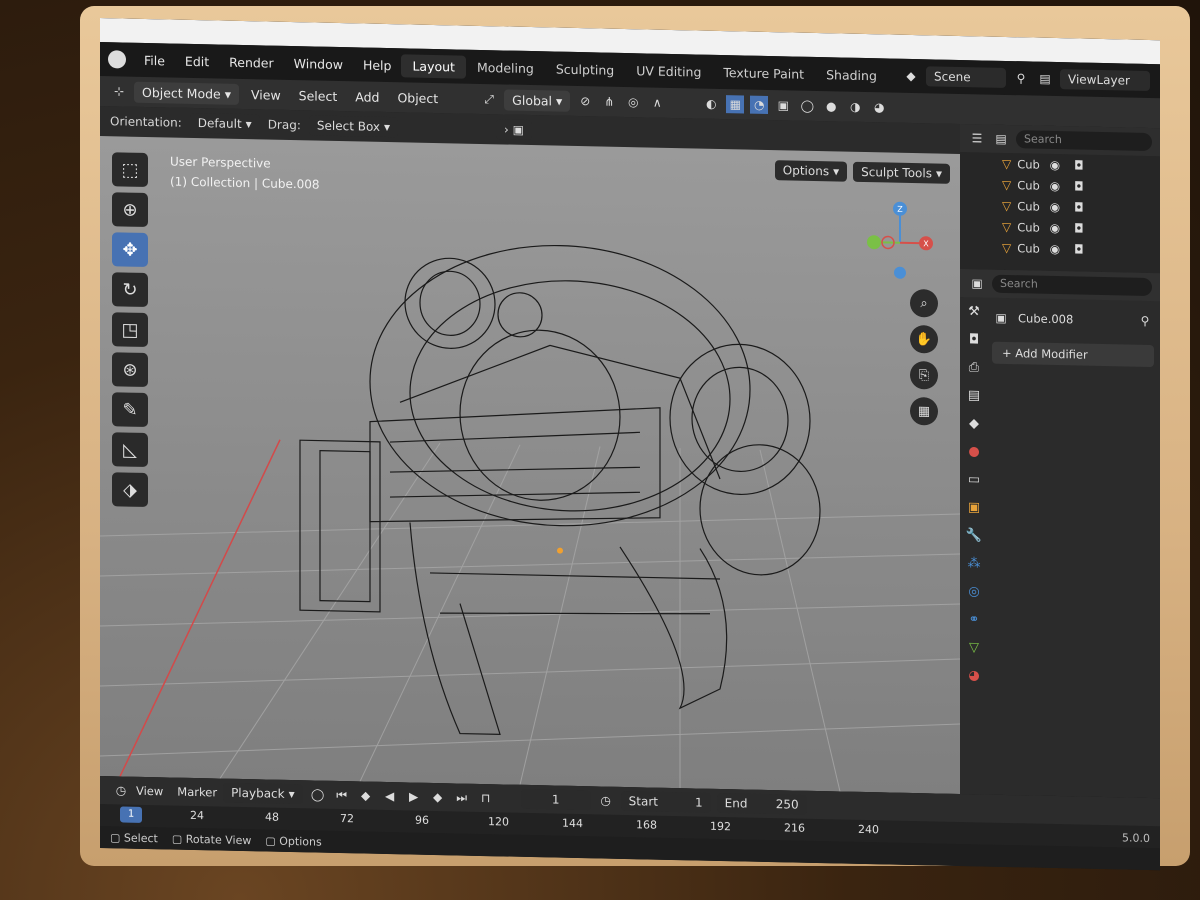 The image size is (1200, 900). Describe the element at coordinates (974, 340) in the screenshot. I see `render-tab-icon: ◘` at that location.